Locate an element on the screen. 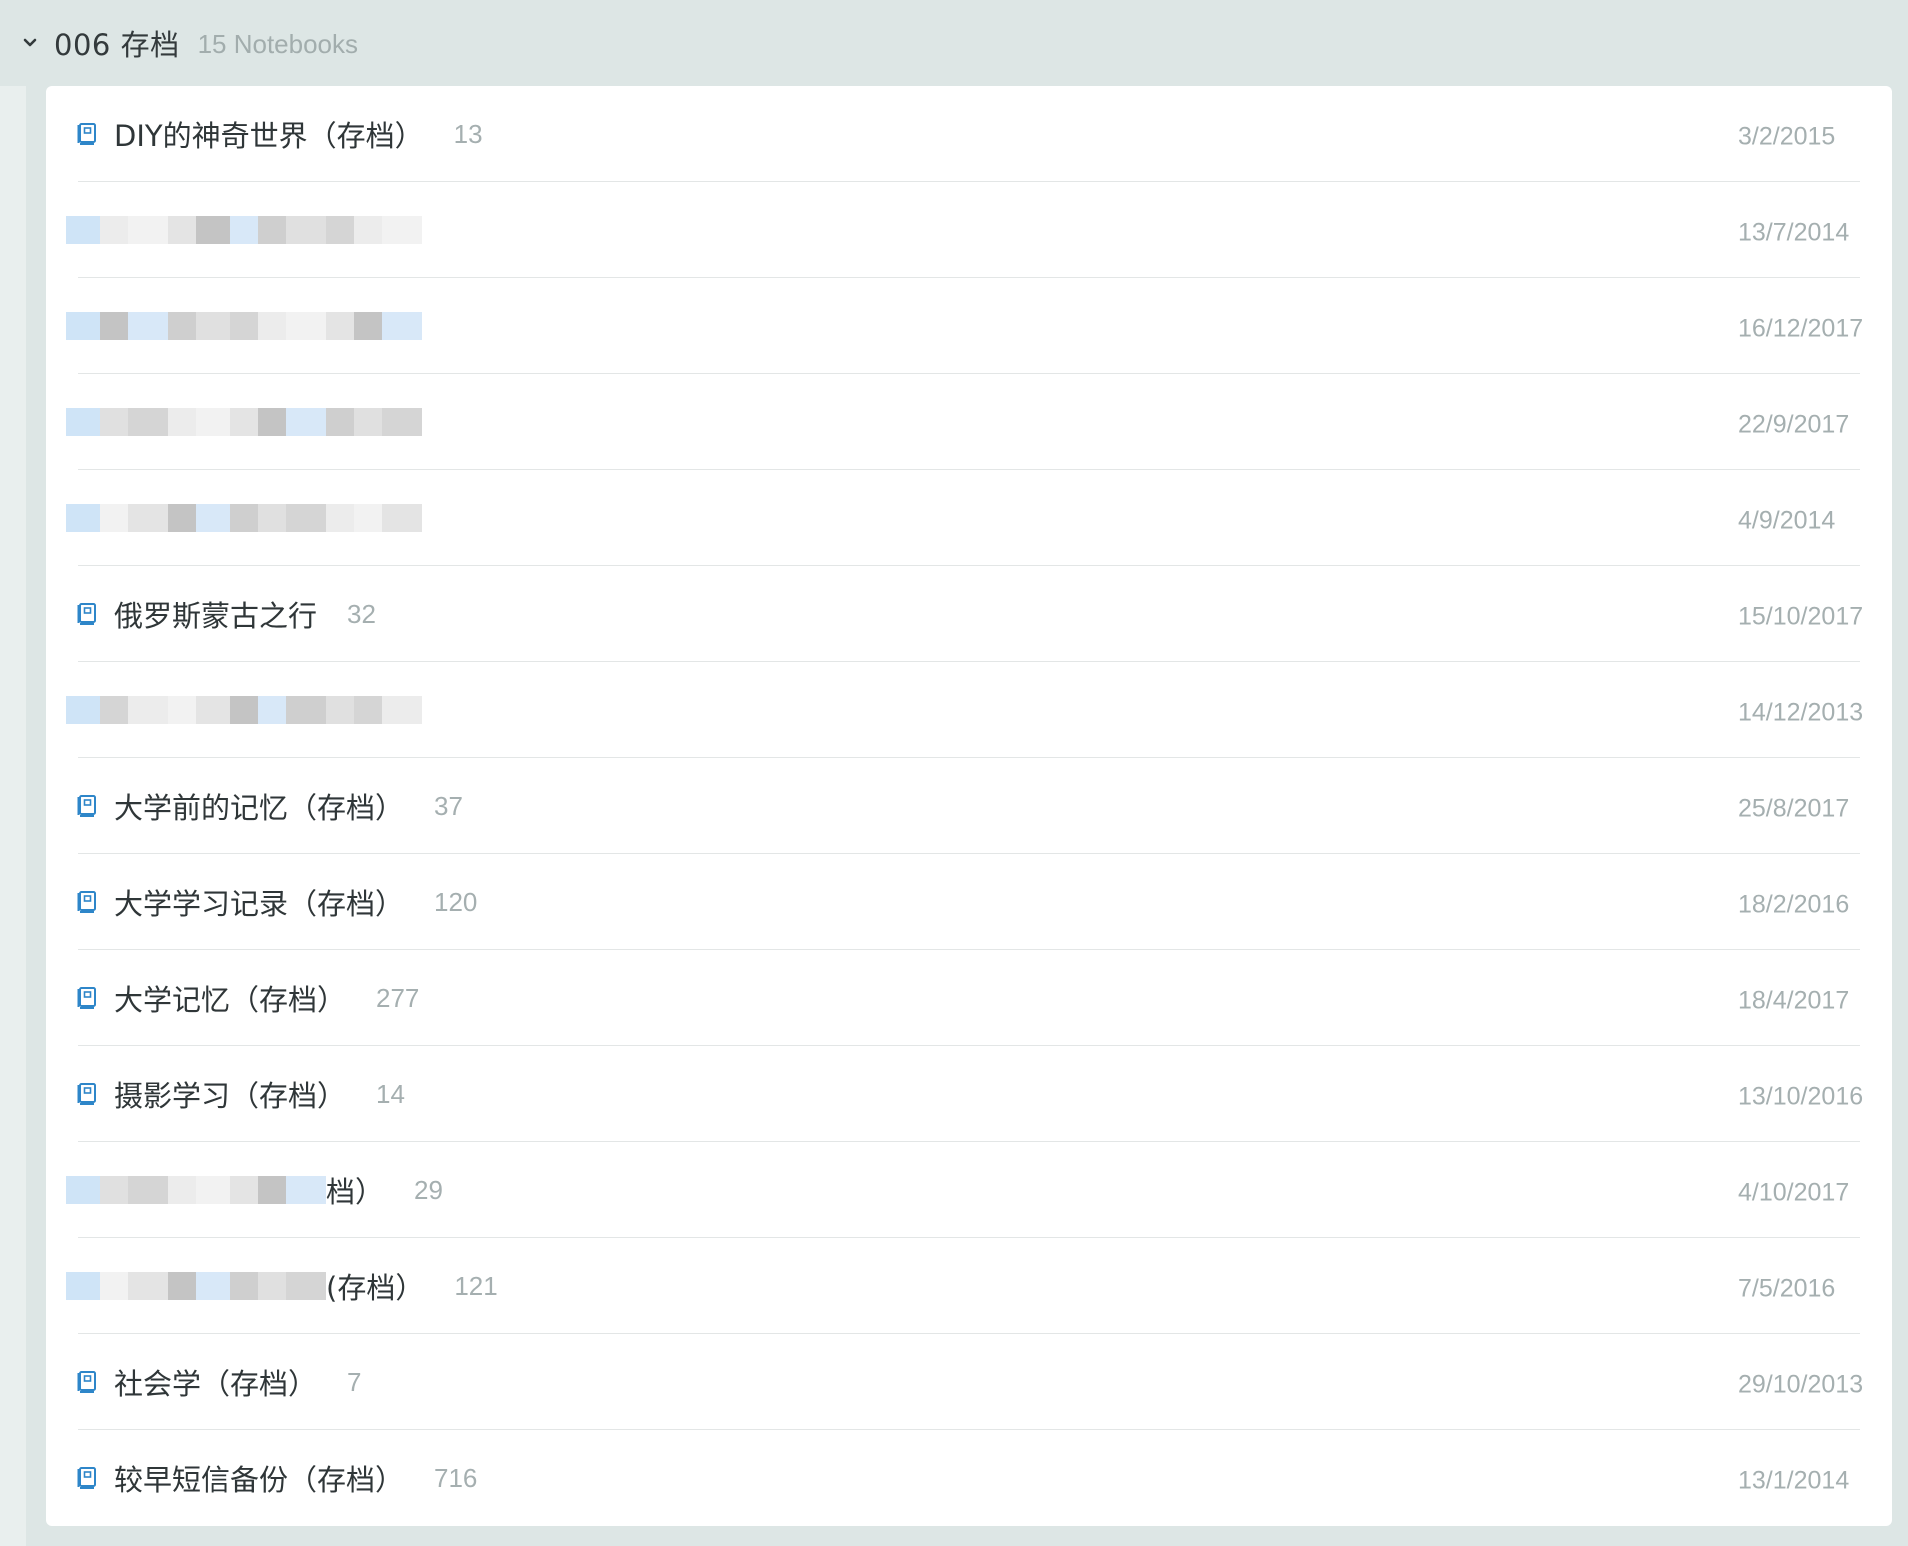 The height and width of the screenshot is (1546, 1908). stack-rail is located at coordinates (13, 816).